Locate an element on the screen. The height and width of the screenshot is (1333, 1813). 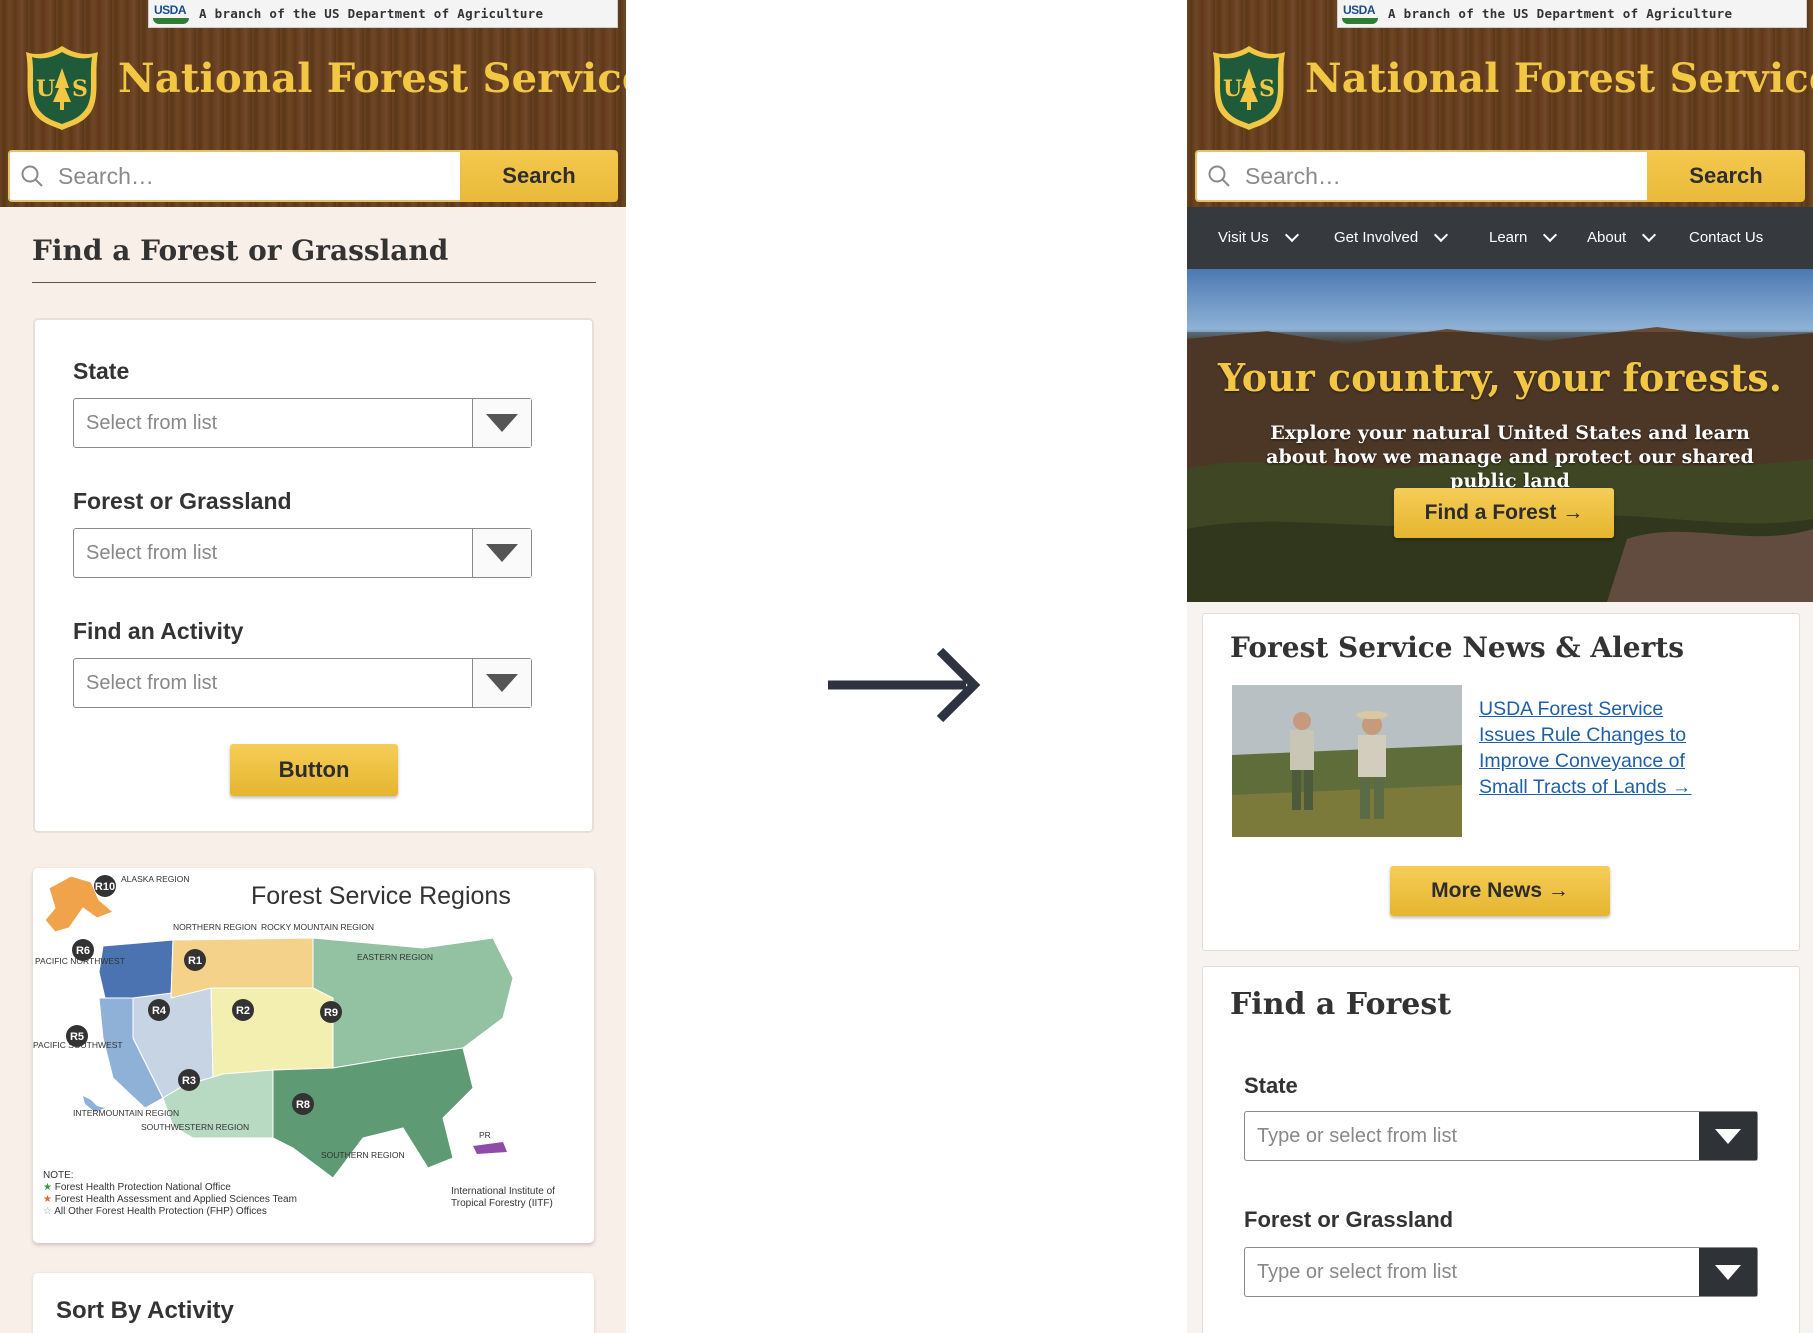
divider is located at coordinates (314, 282).